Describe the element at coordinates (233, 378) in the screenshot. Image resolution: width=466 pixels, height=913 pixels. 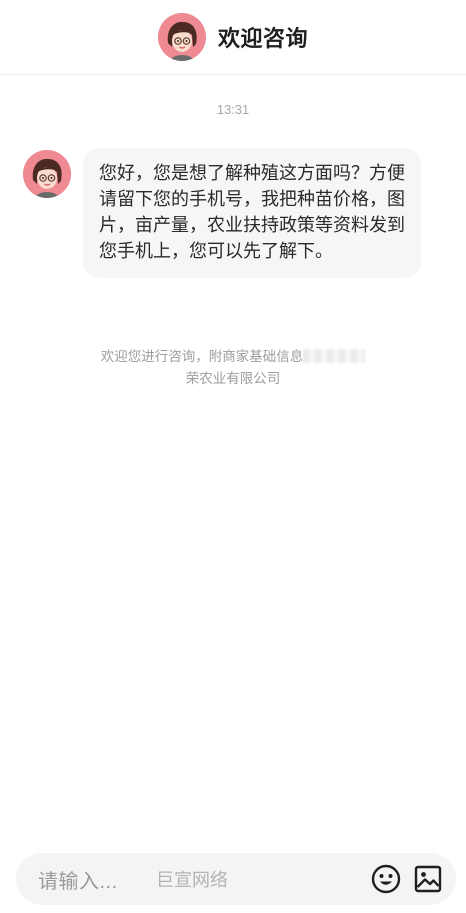
I see `notice-suffix: 荣农业有限公司` at that location.